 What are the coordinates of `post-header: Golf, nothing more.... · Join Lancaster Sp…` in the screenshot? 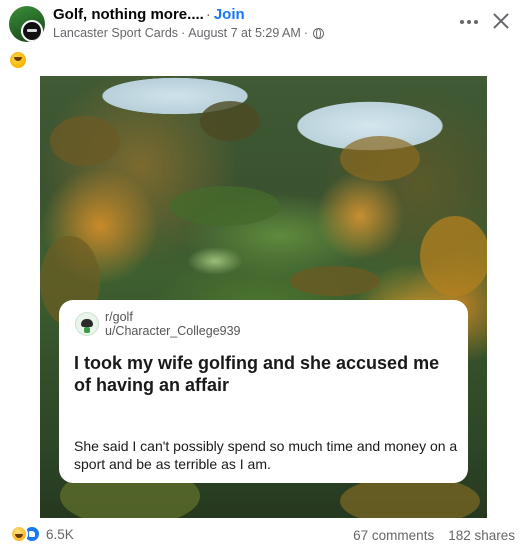 It's located at (262, 37).